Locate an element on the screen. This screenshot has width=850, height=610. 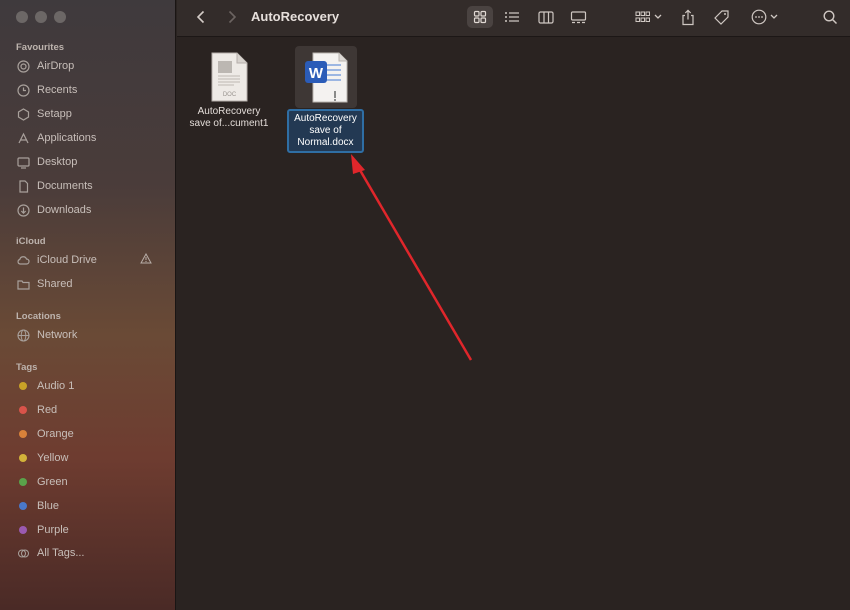
file-name-line: Normal.docx is located at coordinates (325, 142).